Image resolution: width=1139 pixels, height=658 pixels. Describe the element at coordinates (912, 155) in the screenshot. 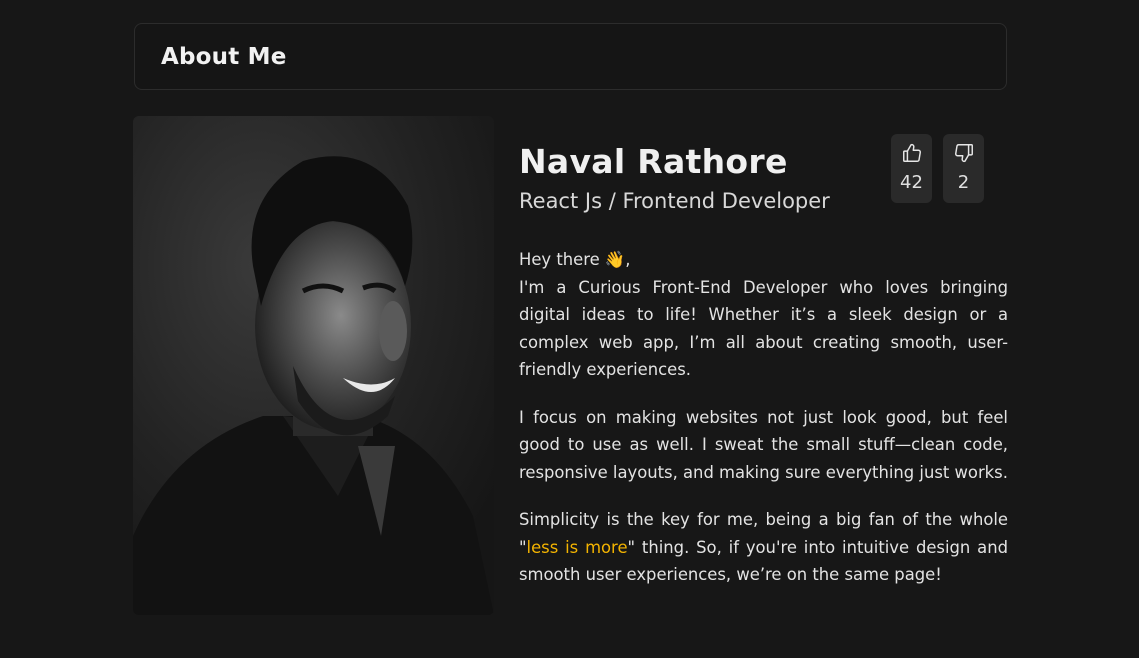

I see `thumbs-up-icon` at that location.